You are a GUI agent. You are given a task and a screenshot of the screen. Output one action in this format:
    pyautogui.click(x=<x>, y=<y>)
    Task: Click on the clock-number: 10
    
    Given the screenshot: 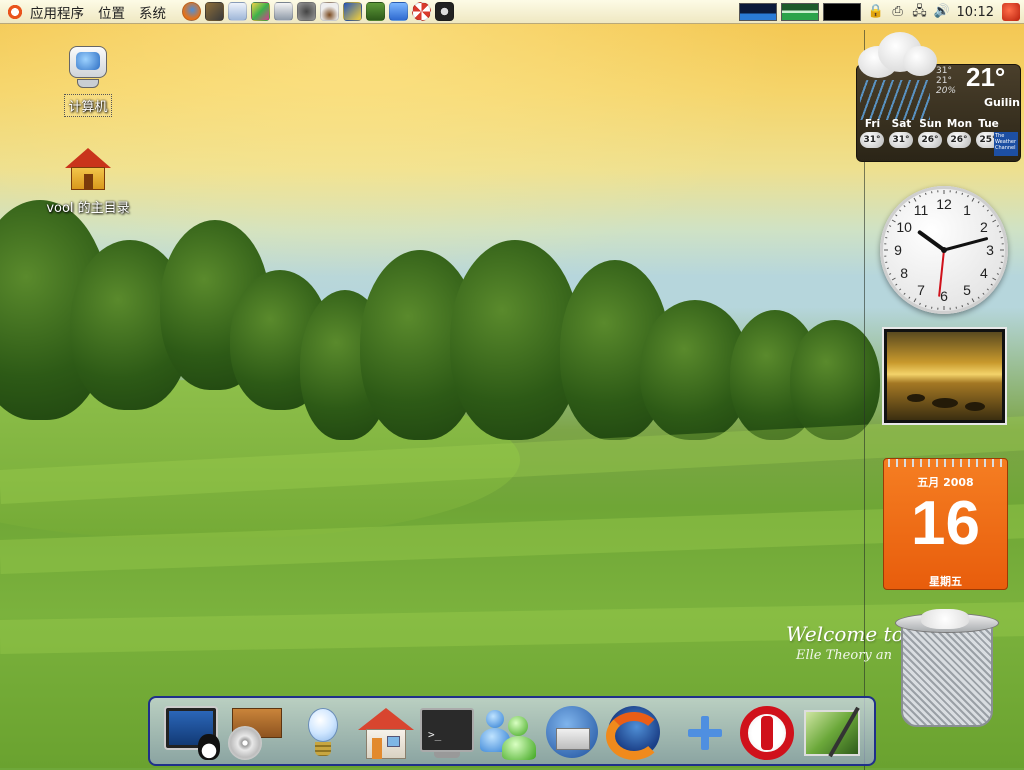 What is the action you would take?
    pyautogui.click(x=904, y=227)
    